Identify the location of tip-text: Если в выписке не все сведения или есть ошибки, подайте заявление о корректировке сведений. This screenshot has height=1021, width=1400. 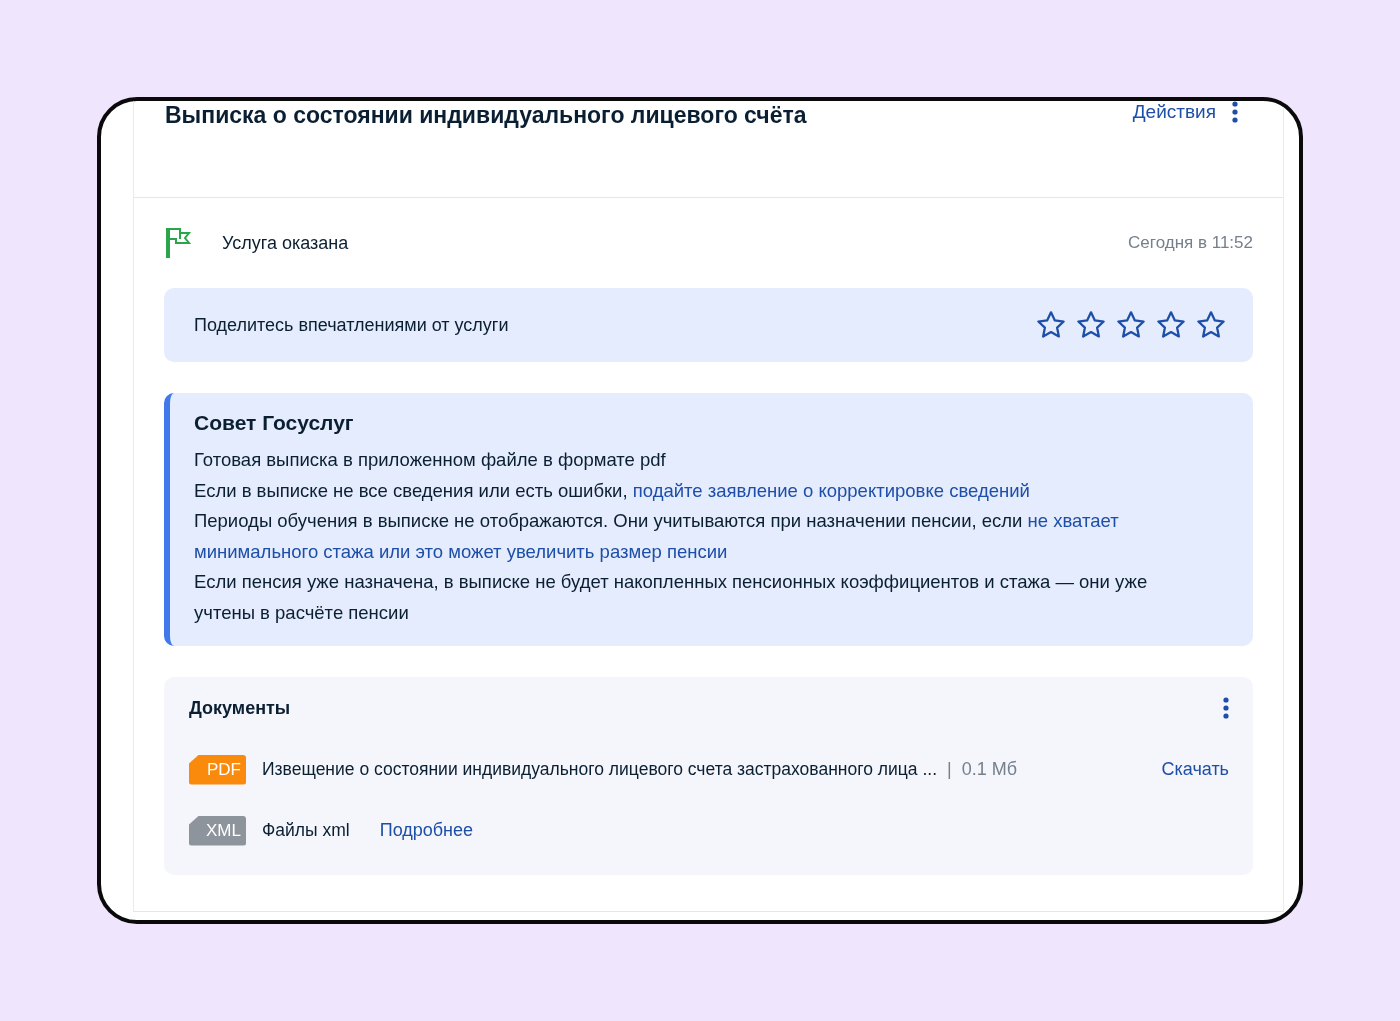
(612, 490).